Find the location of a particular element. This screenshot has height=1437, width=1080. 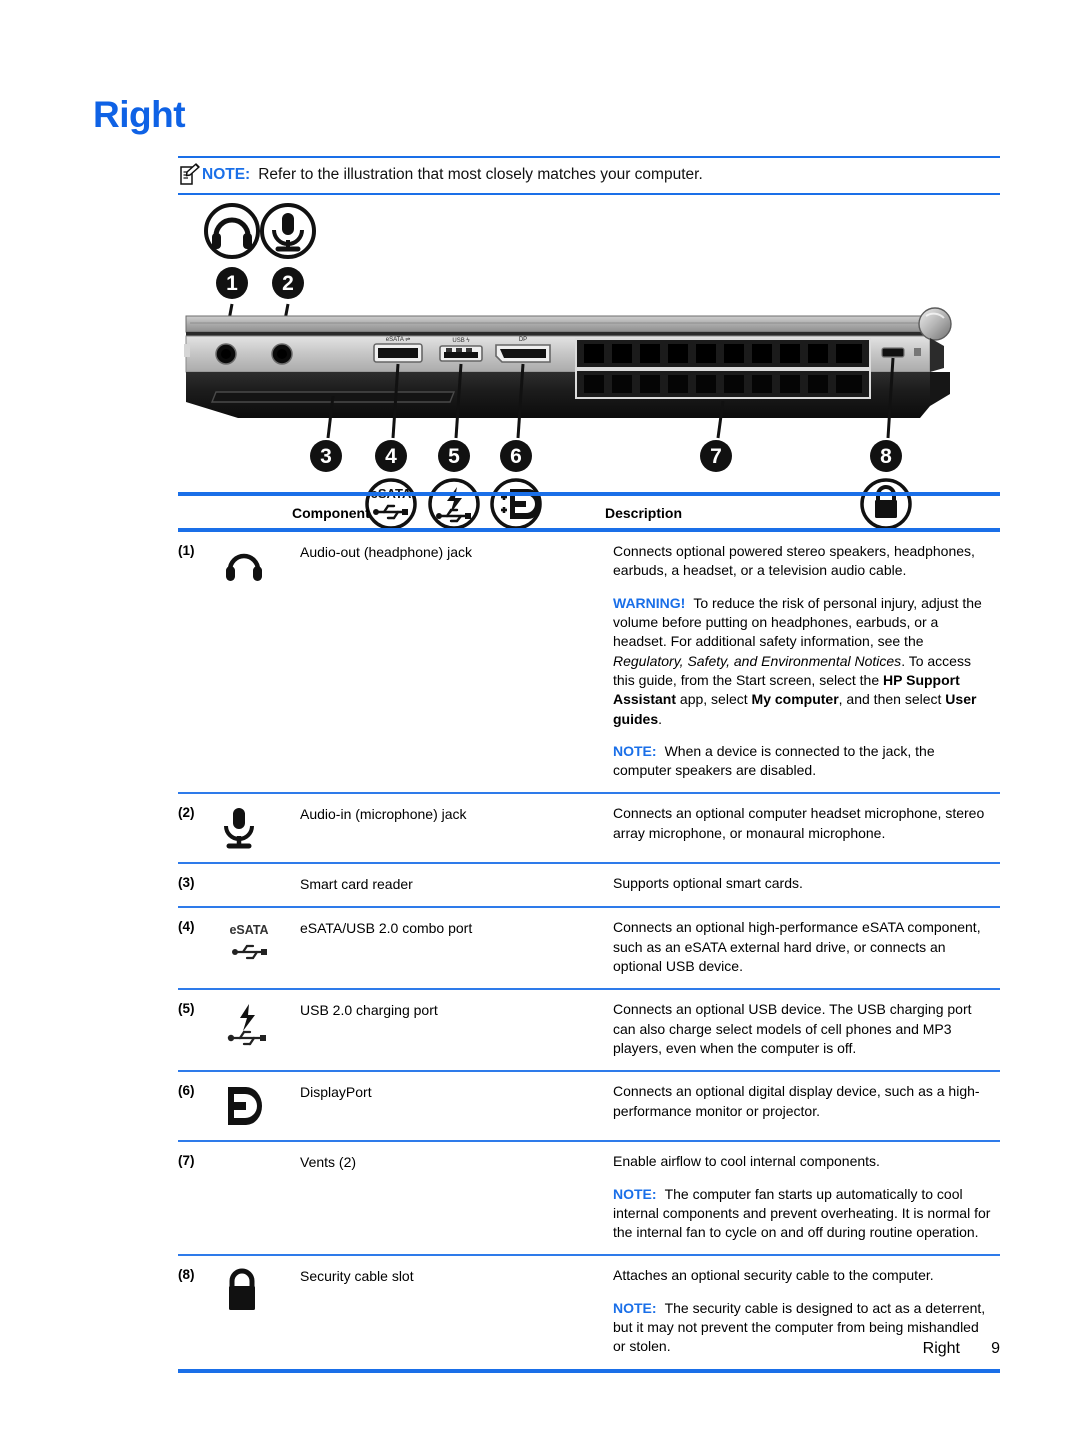

component-name: DisplayPort is located at coordinates (336, 1092).